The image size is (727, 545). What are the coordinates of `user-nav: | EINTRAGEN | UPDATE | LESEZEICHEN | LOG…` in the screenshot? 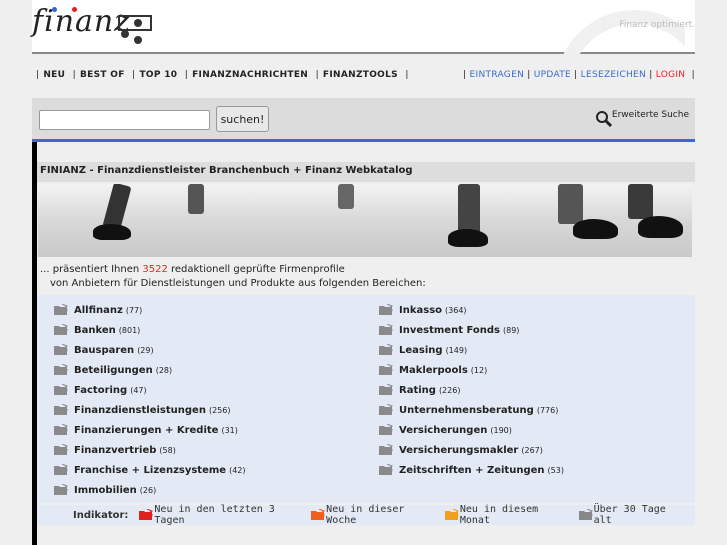 It's located at (579, 75).